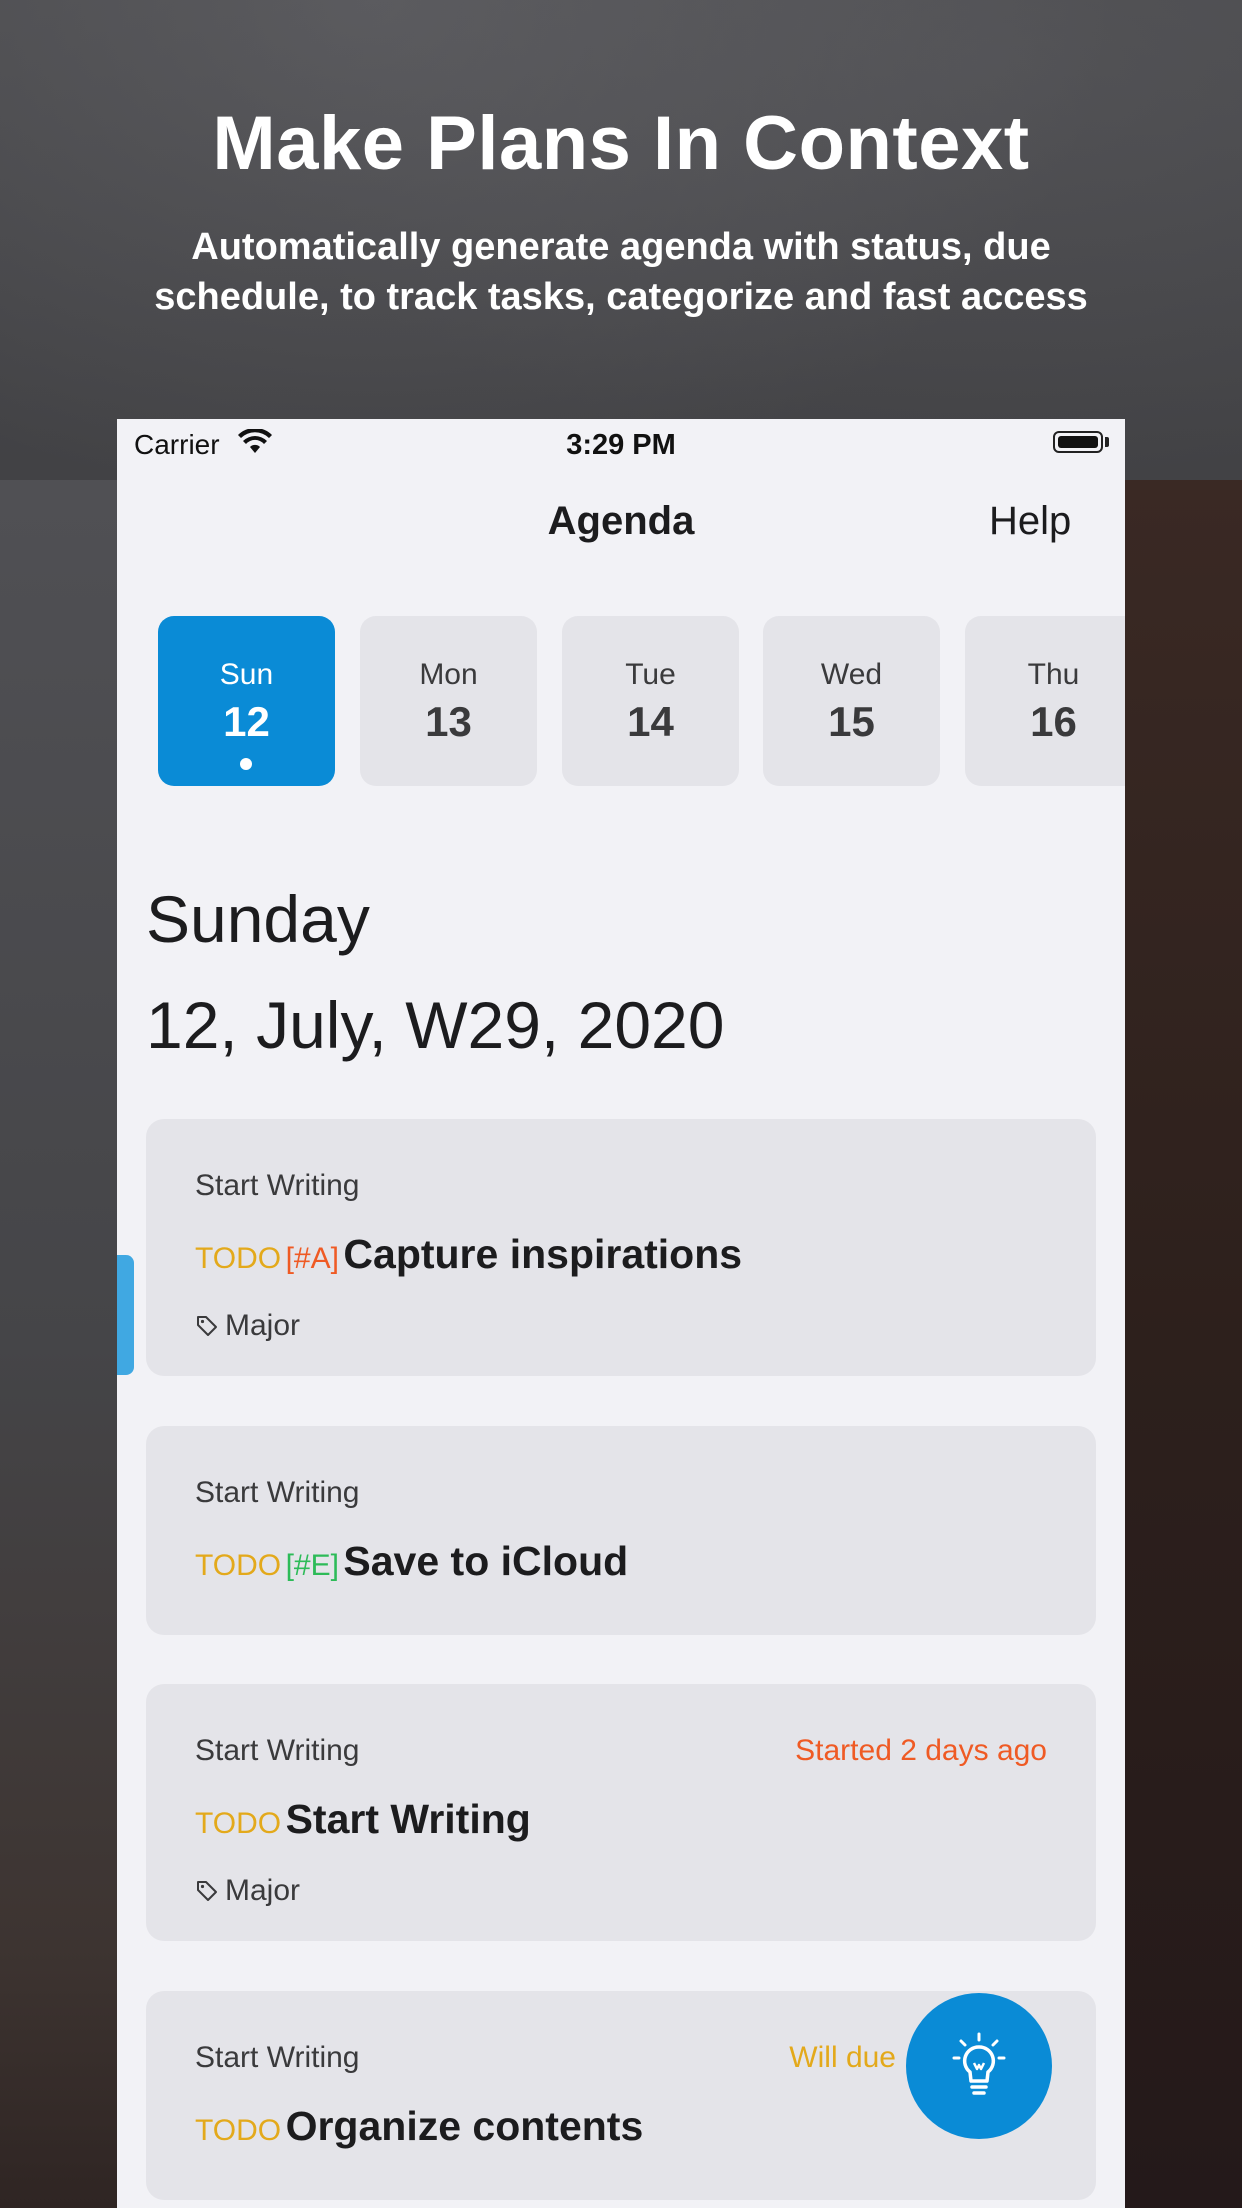 Image resolution: width=1242 pixels, height=2208 pixels. Describe the element at coordinates (1053, 674) in the screenshot. I see `day-name: Thu` at that location.